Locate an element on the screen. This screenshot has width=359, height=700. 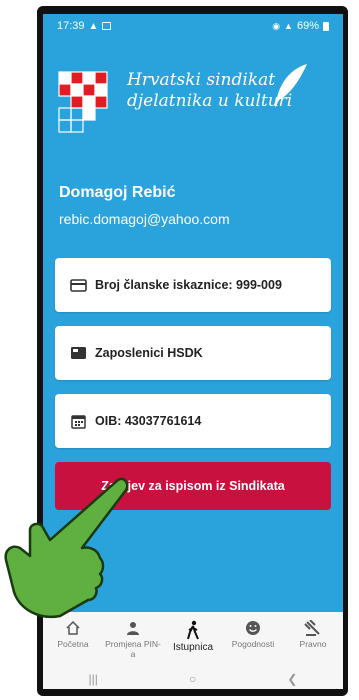
nav-change-pin: Promjena PIN-a is located at coordinates (133, 639).